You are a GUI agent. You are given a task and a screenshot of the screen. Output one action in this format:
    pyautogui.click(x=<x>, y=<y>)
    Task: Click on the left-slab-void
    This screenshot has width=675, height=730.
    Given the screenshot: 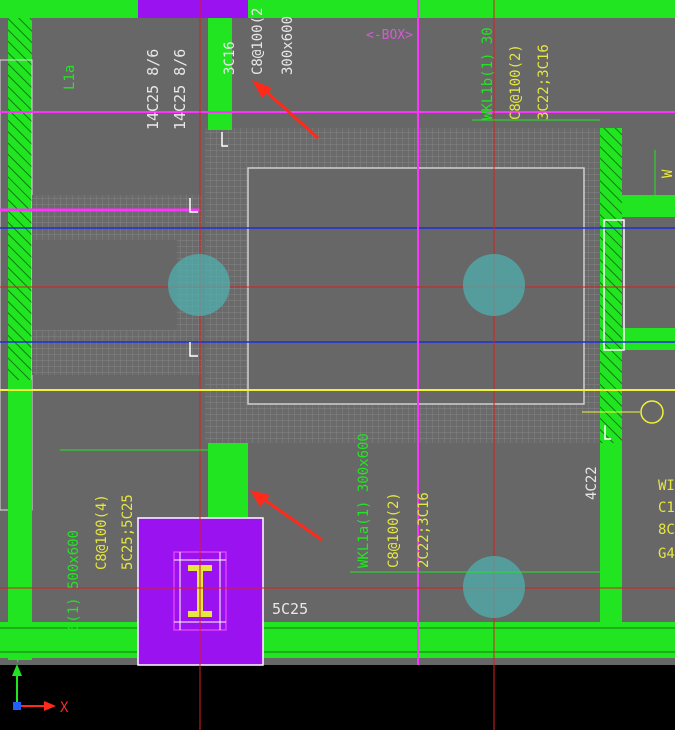 What is the action you would take?
    pyautogui.click(x=104, y=285)
    